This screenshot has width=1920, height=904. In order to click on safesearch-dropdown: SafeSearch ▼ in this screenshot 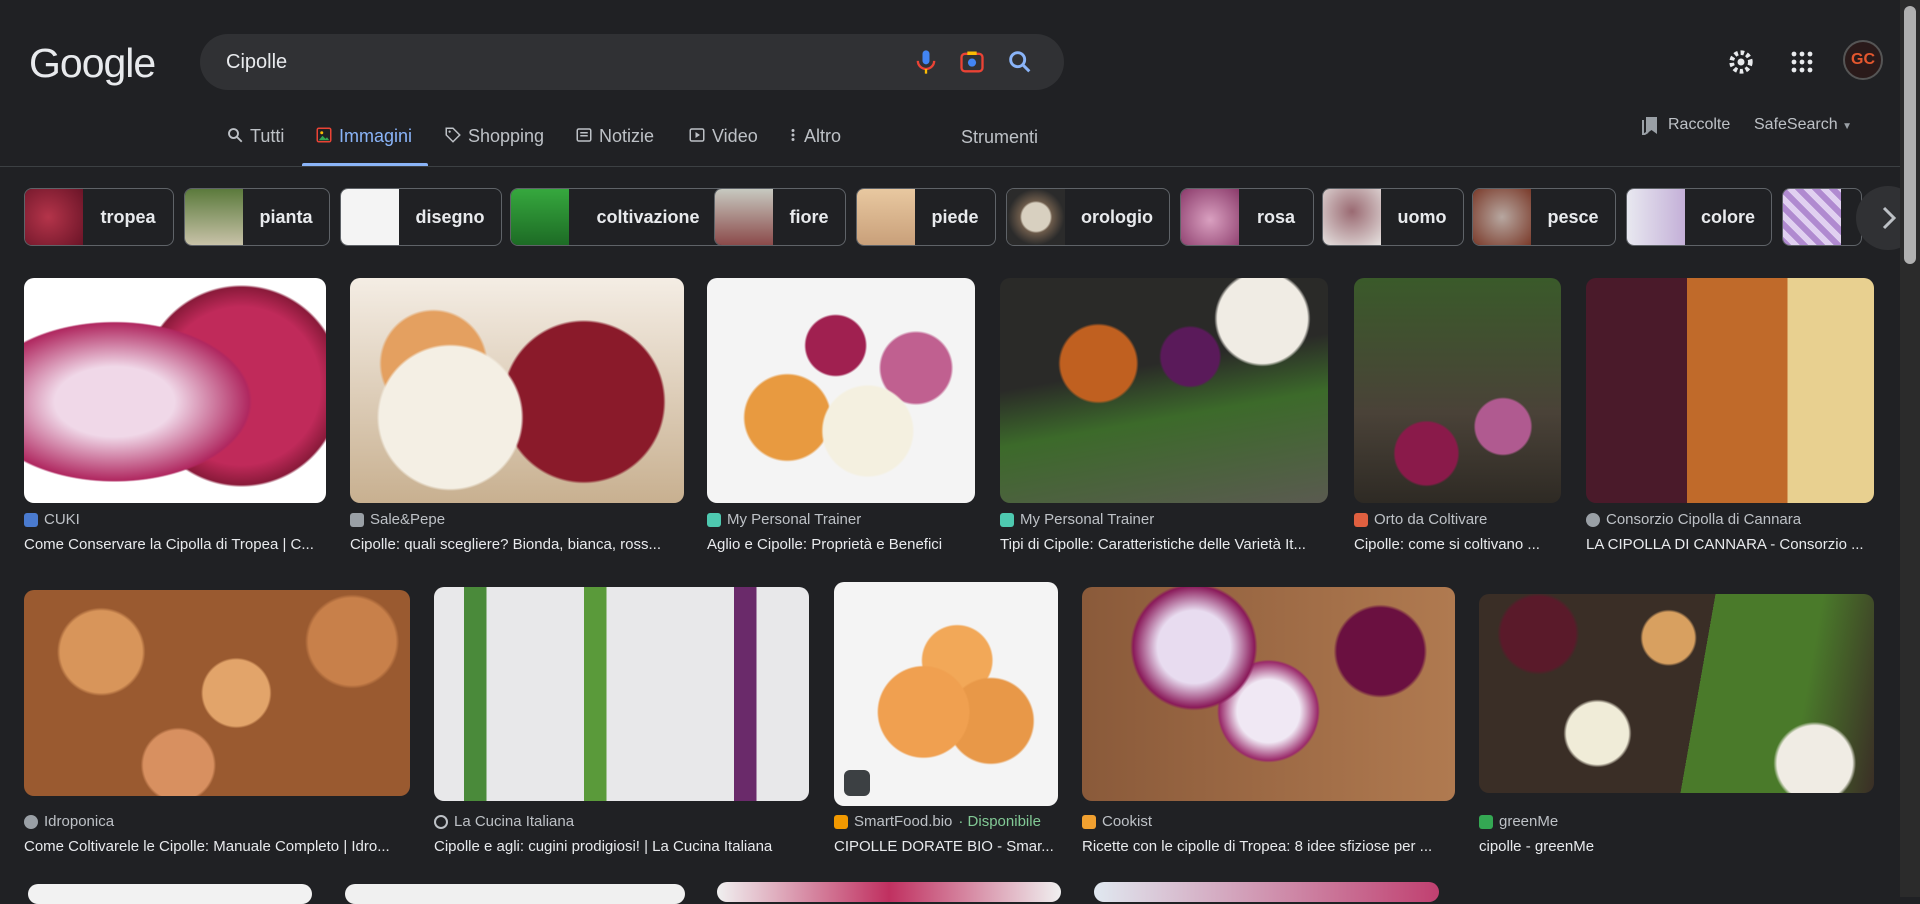, I will do `click(1803, 125)`.